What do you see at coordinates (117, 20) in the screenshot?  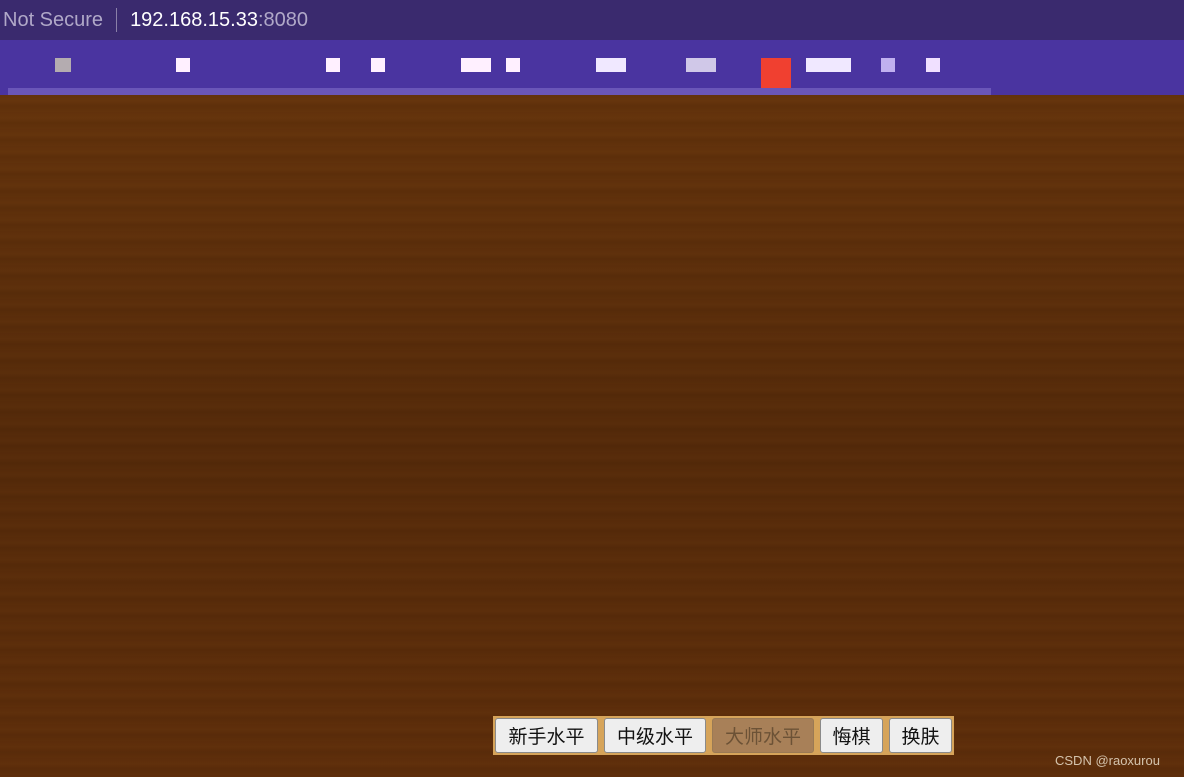 I see `divider` at bounding box center [117, 20].